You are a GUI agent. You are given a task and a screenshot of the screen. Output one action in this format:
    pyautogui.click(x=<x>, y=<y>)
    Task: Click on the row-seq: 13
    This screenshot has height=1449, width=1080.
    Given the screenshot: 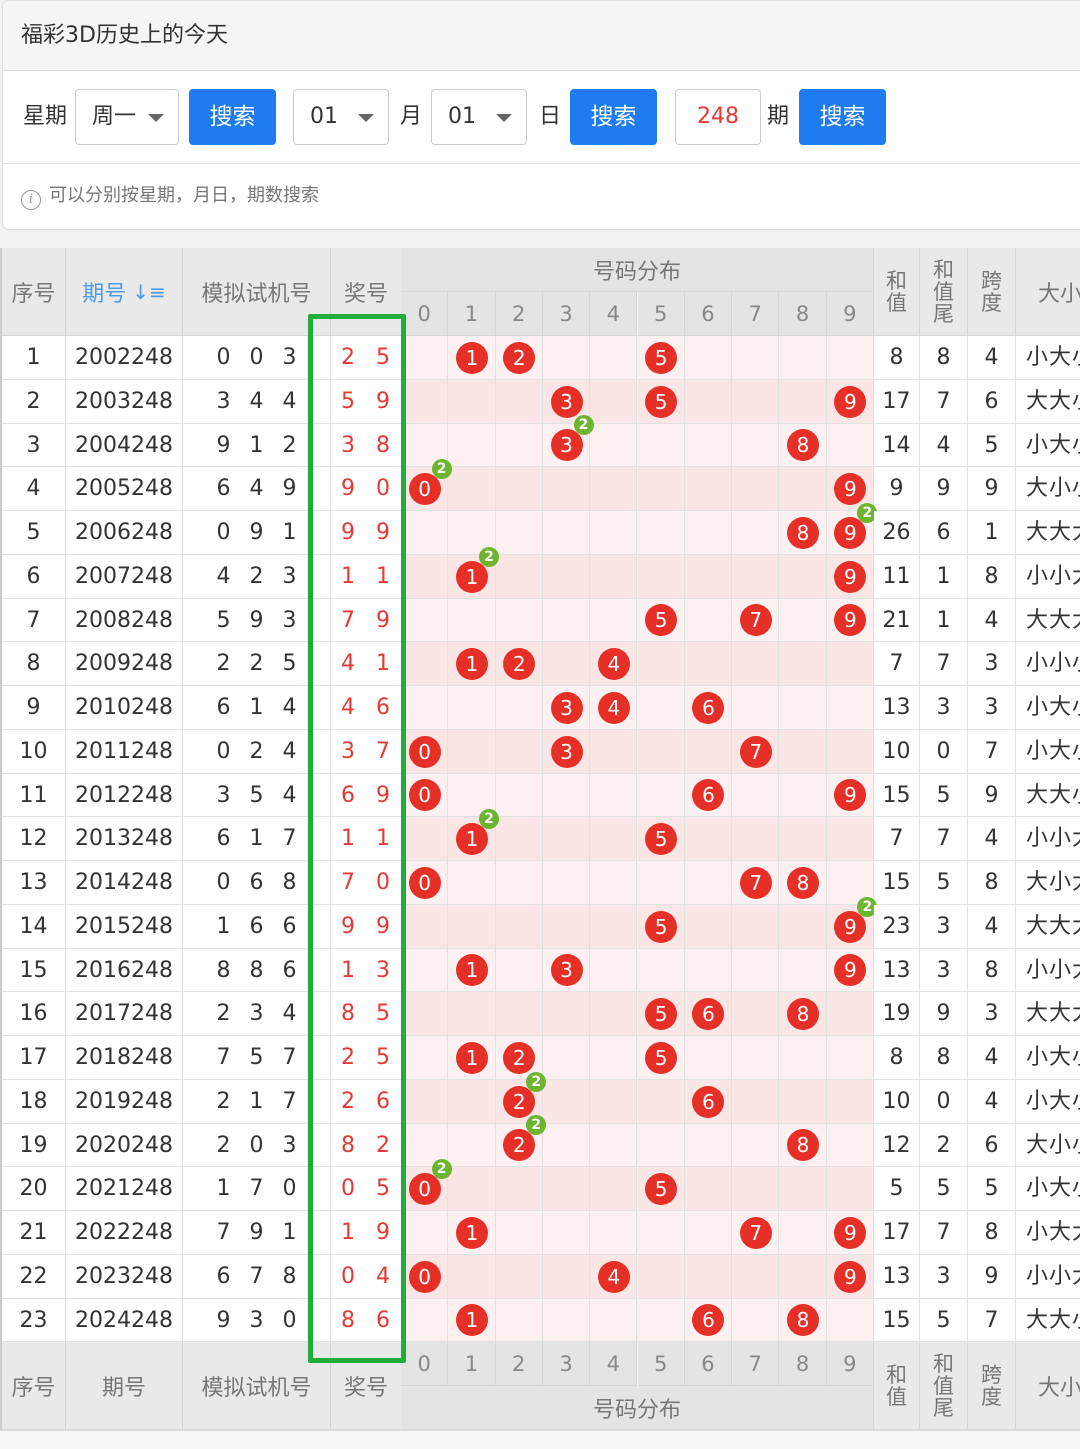 What is the action you would take?
    pyautogui.click(x=34, y=883)
    